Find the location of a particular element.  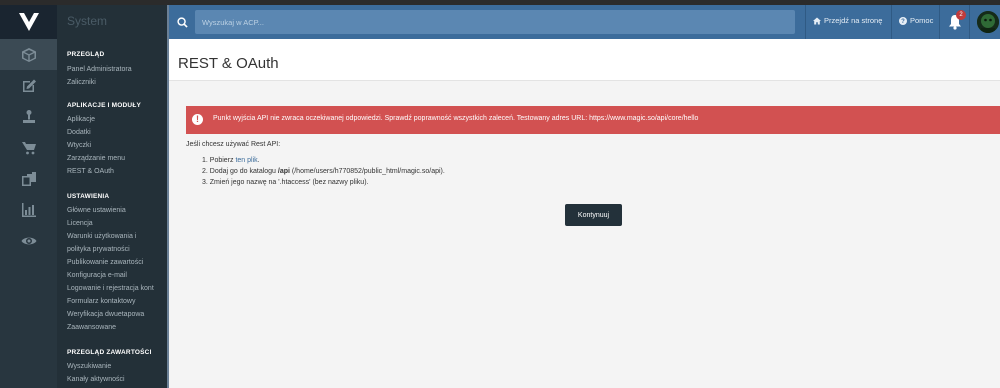

step-1-prefix: 1. Pobierz is located at coordinates (219, 160).